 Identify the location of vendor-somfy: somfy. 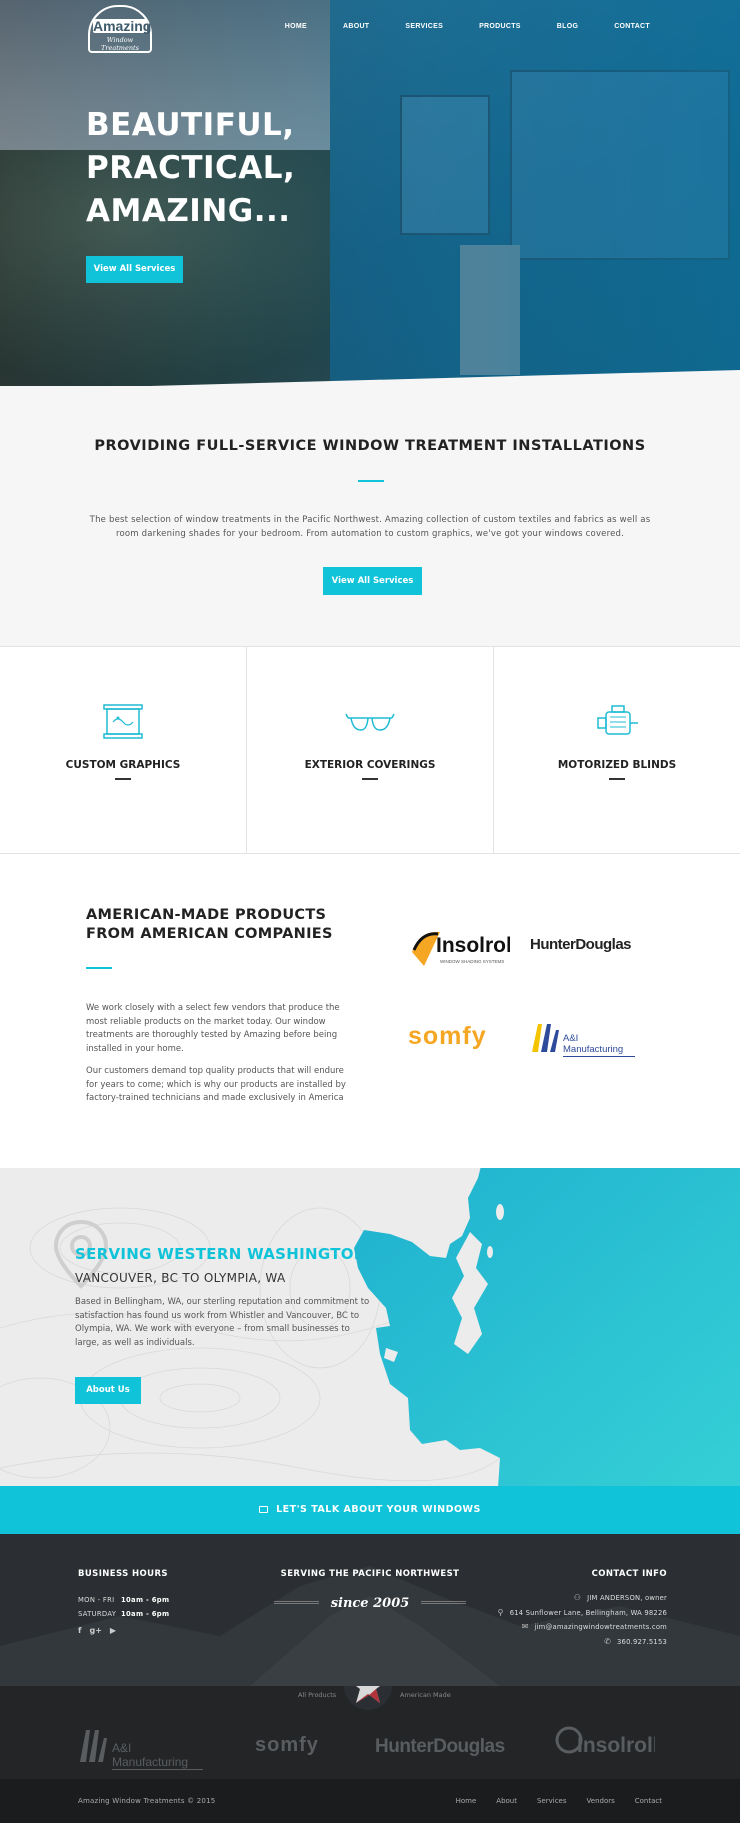
(287, 1745).